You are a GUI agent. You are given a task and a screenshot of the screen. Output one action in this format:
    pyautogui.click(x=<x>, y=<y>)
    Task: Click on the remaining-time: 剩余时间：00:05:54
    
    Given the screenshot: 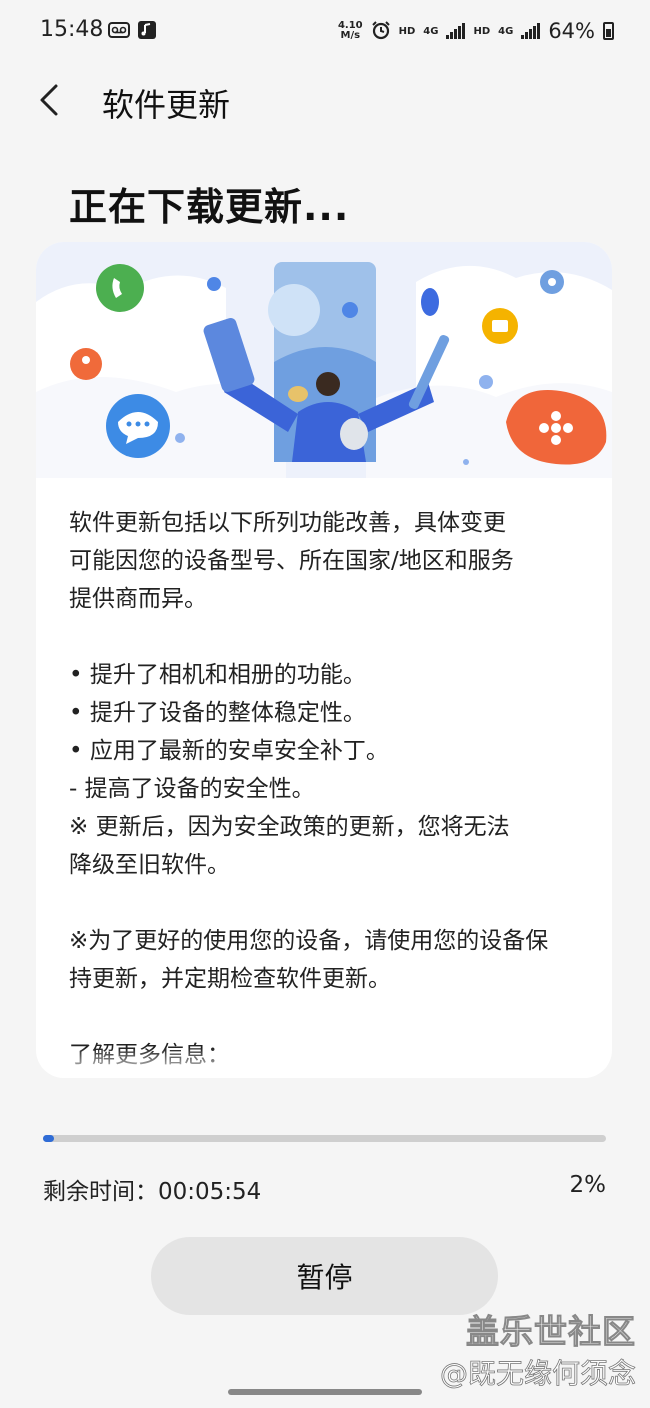 What is the action you would take?
    pyautogui.click(x=152, y=1189)
    